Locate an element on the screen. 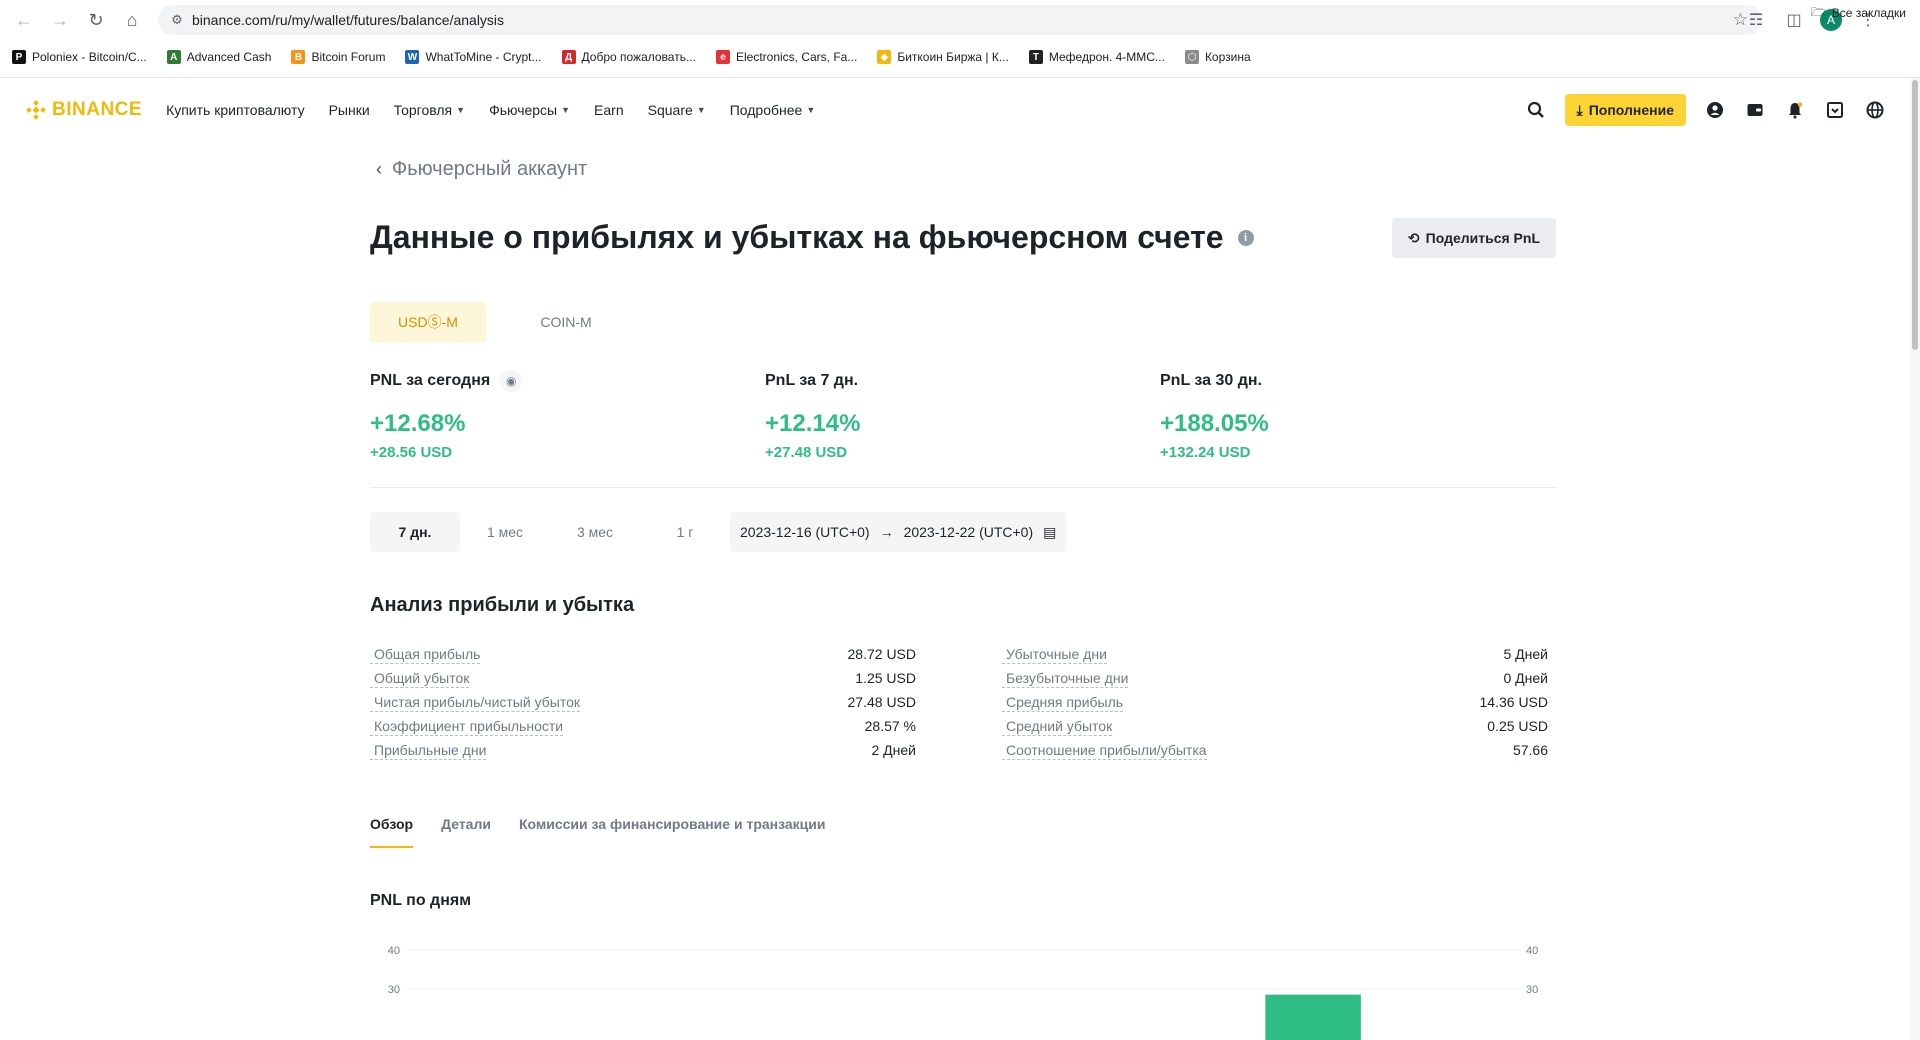  pnl-usd: +28.56 USD is located at coordinates (411, 452).